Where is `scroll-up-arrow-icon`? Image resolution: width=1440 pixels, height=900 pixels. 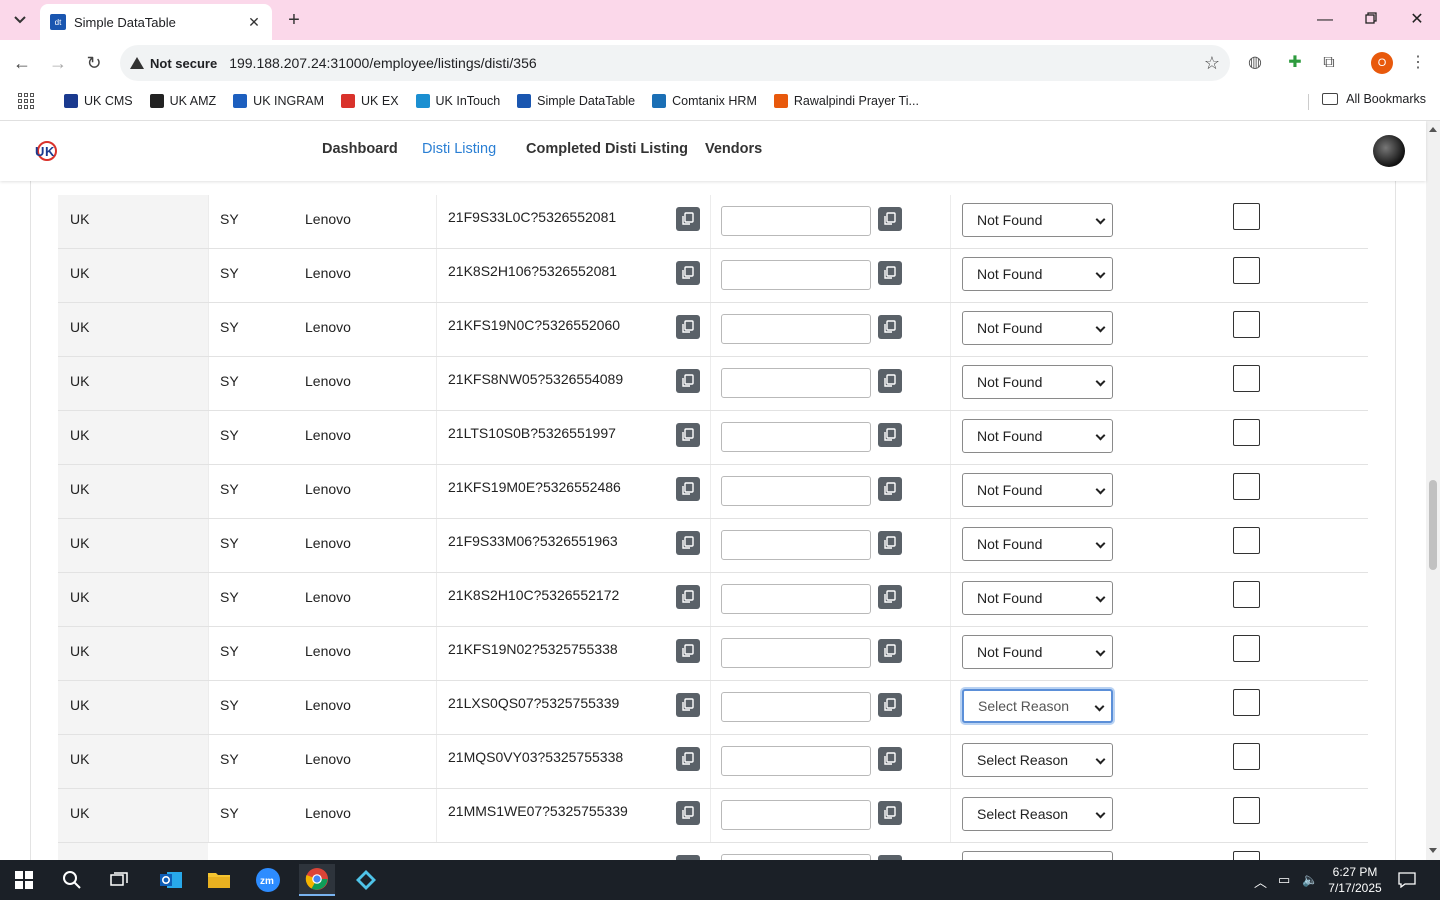 scroll-up-arrow-icon is located at coordinates (1433, 129).